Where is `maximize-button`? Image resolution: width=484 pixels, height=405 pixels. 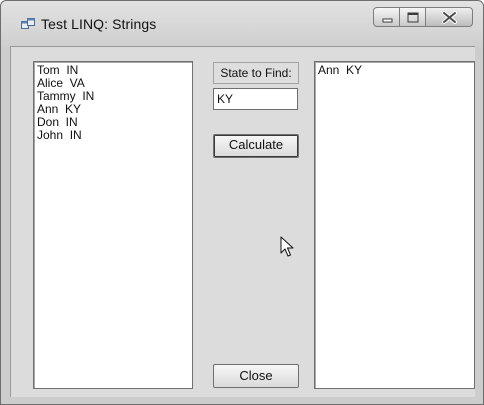 maximize-button is located at coordinates (413, 17).